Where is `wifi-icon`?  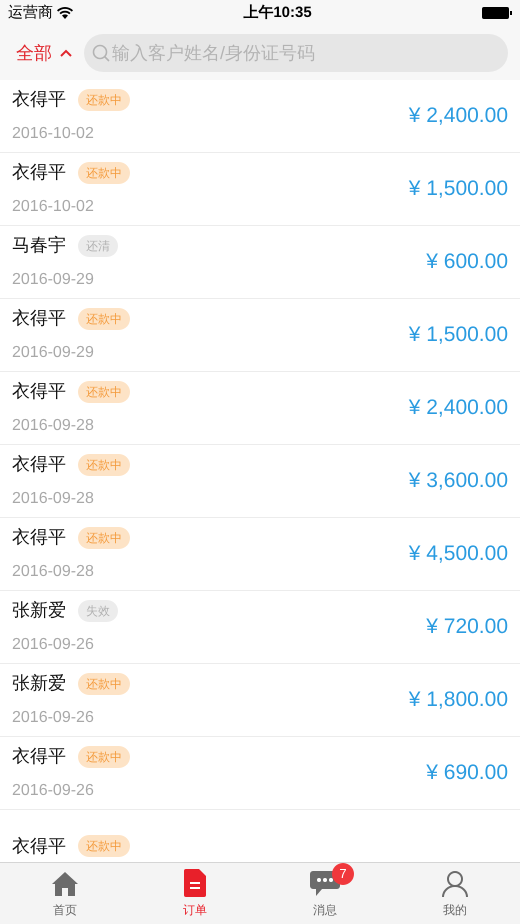
wifi-icon is located at coordinates (65, 13).